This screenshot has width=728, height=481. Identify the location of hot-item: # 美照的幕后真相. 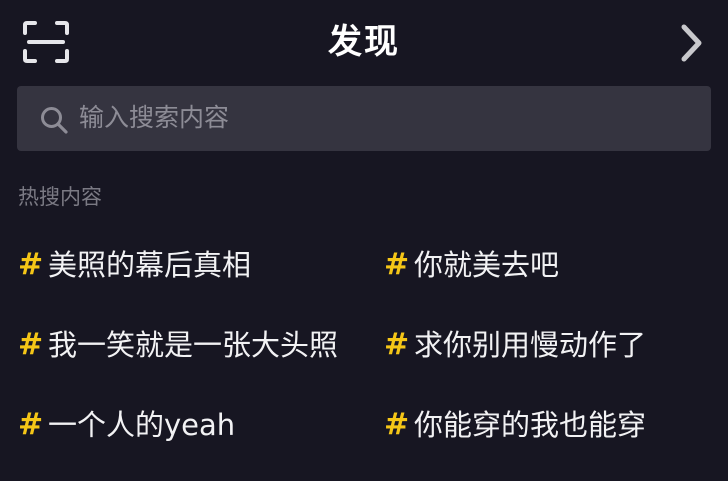
(134, 265).